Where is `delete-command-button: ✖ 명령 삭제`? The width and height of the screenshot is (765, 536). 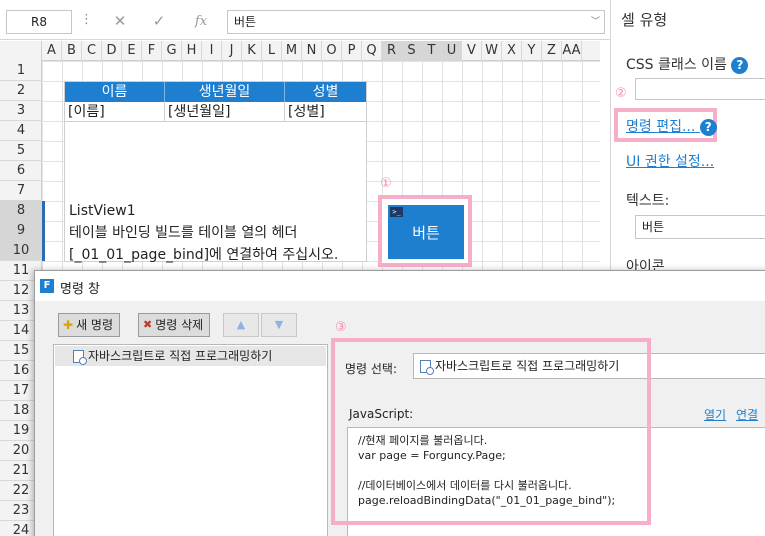 delete-command-button: ✖ 명령 삭제 is located at coordinates (174, 325).